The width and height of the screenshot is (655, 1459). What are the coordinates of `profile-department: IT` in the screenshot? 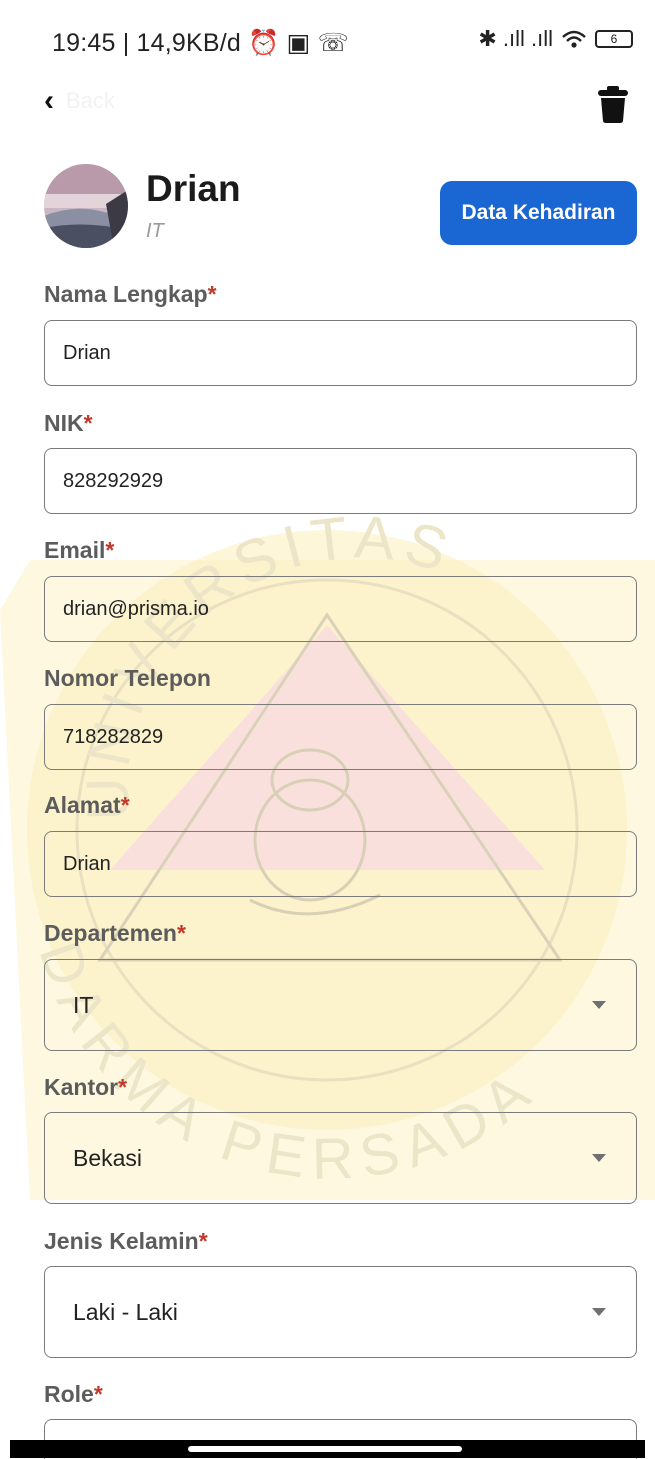 It's located at (155, 231).